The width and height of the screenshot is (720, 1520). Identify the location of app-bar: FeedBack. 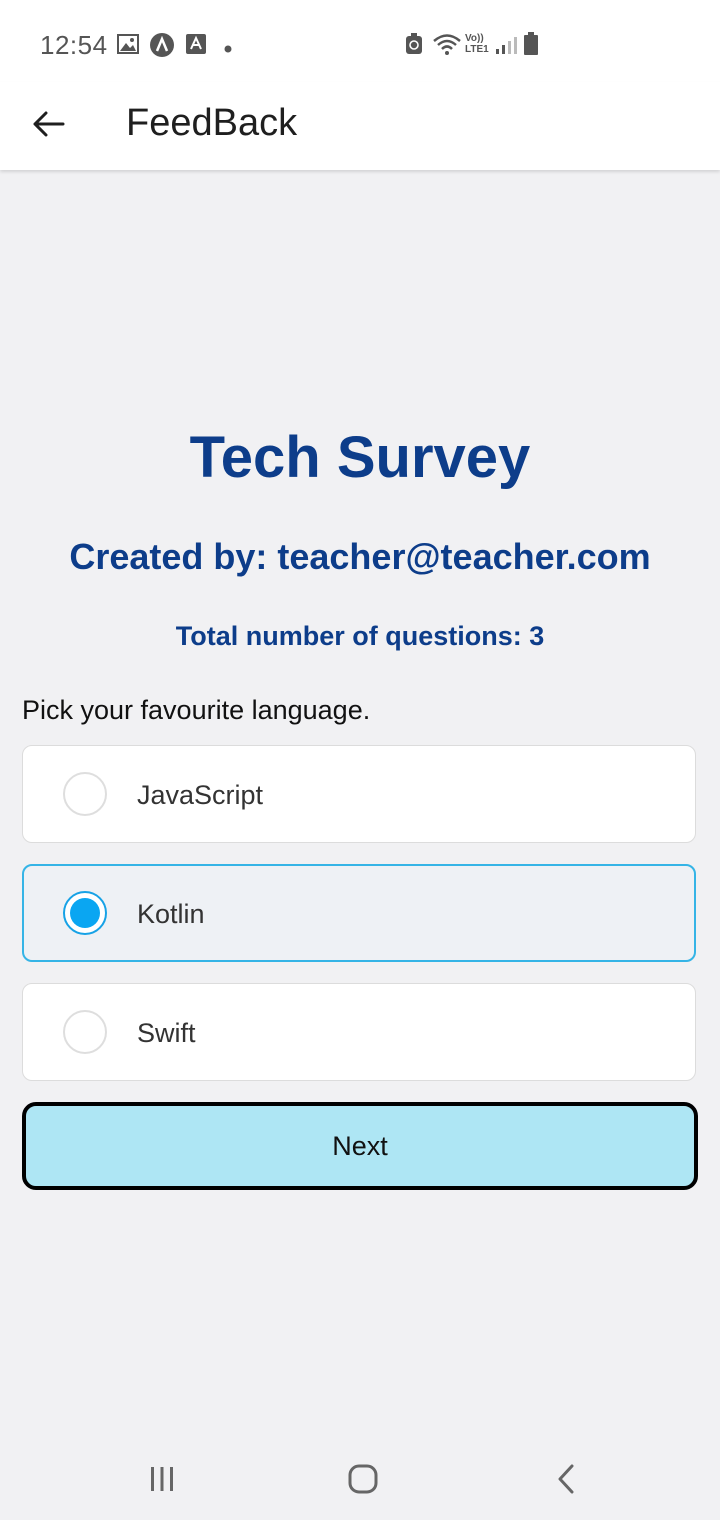
(360, 126).